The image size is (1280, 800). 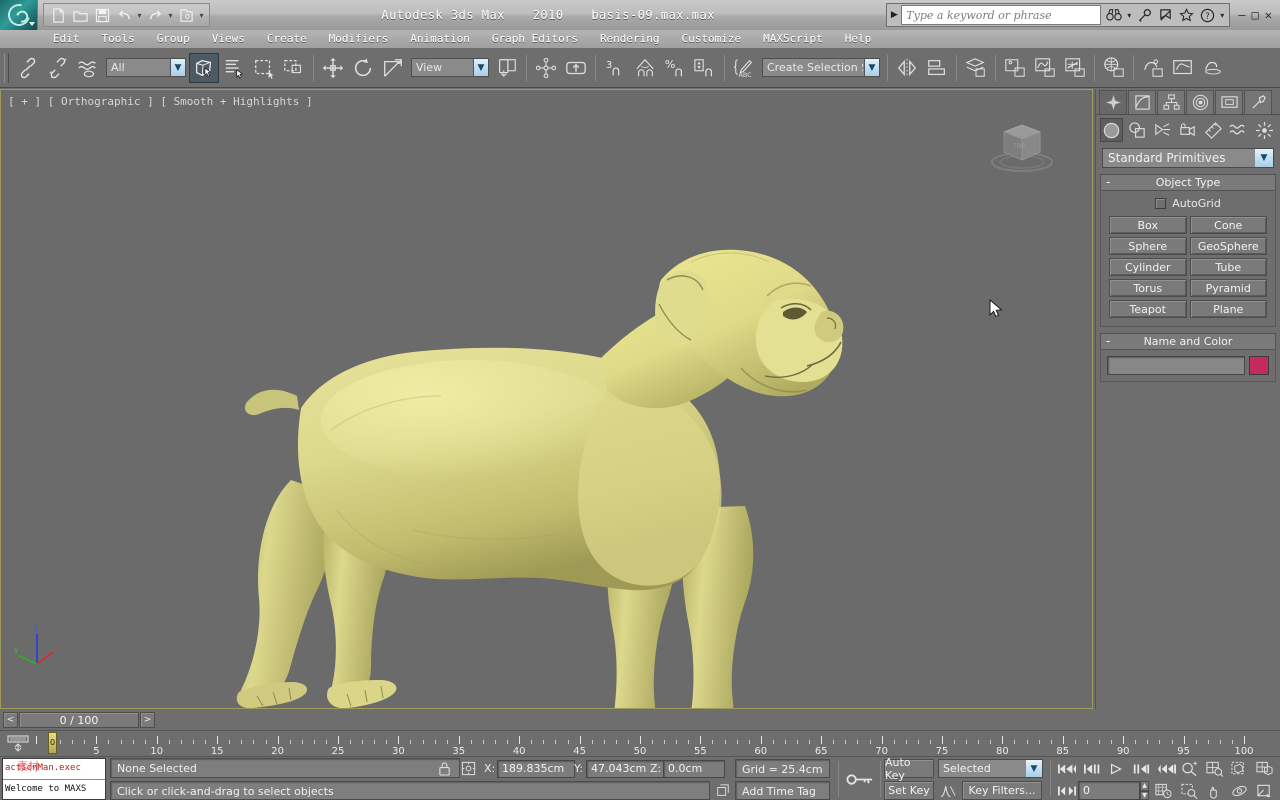 I want to click on select-and-rotate-icon, so click(x=363, y=68).